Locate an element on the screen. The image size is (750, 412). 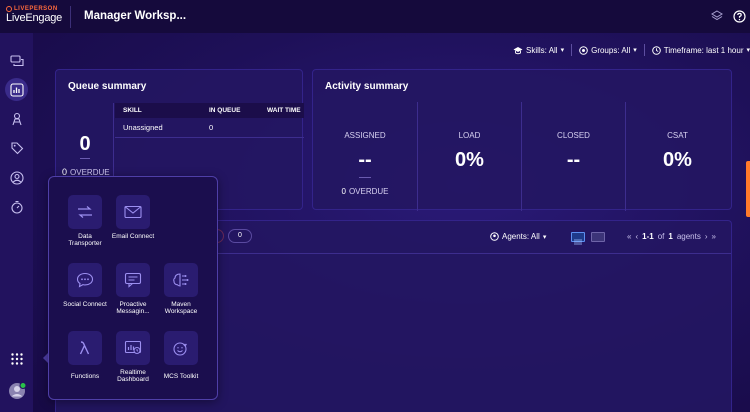
header-divider is located at coordinates (70, 17).